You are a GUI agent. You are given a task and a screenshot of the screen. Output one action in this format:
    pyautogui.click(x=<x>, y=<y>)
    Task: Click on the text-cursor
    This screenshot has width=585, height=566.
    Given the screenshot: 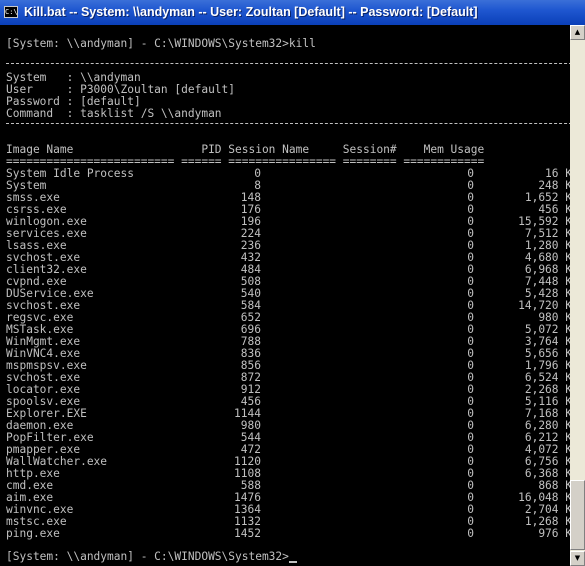 What is the action you would take?
    pyautogui.click(x=292, y=562)
    